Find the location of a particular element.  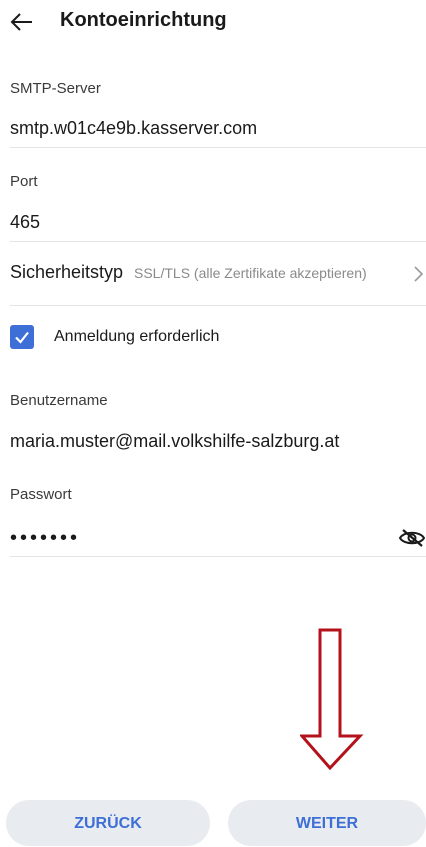

password-label: Passwort is located at coordinates (41, 494).